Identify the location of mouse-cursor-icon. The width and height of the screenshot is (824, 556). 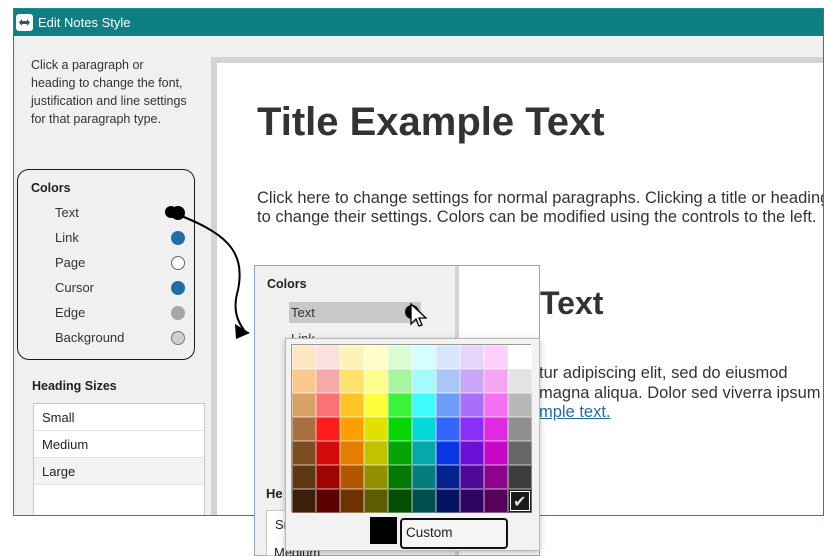
(419, 314).